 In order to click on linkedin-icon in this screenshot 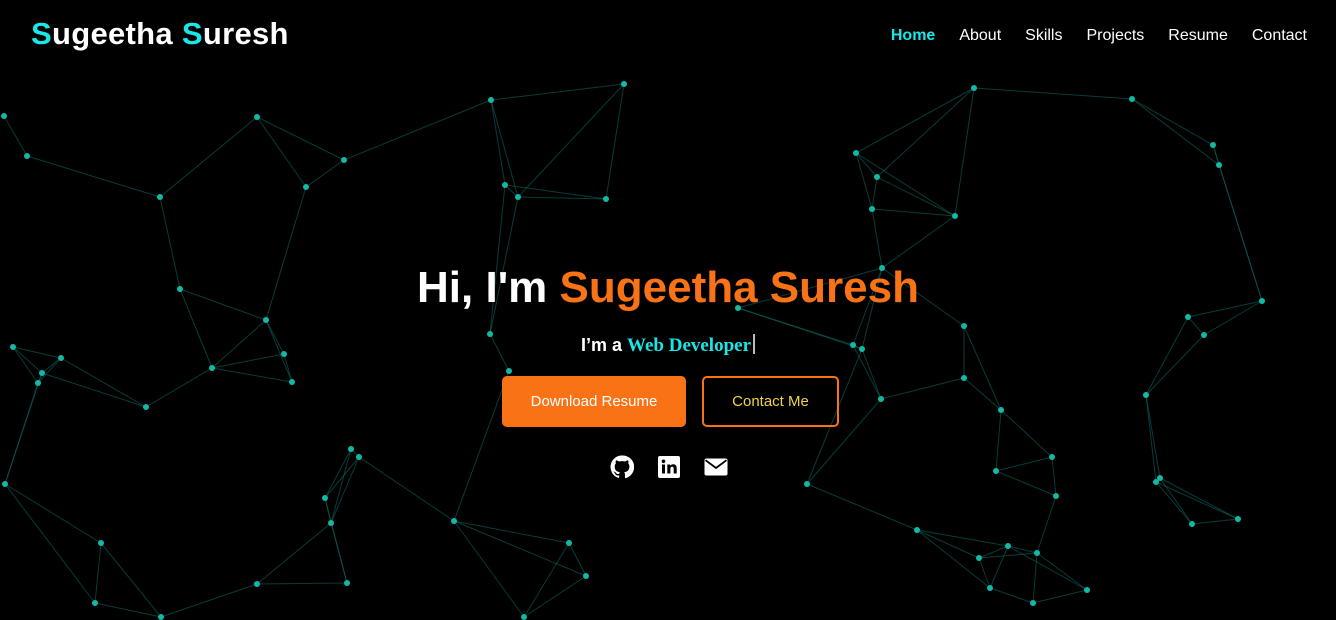, I will do `click(669, 467)`.